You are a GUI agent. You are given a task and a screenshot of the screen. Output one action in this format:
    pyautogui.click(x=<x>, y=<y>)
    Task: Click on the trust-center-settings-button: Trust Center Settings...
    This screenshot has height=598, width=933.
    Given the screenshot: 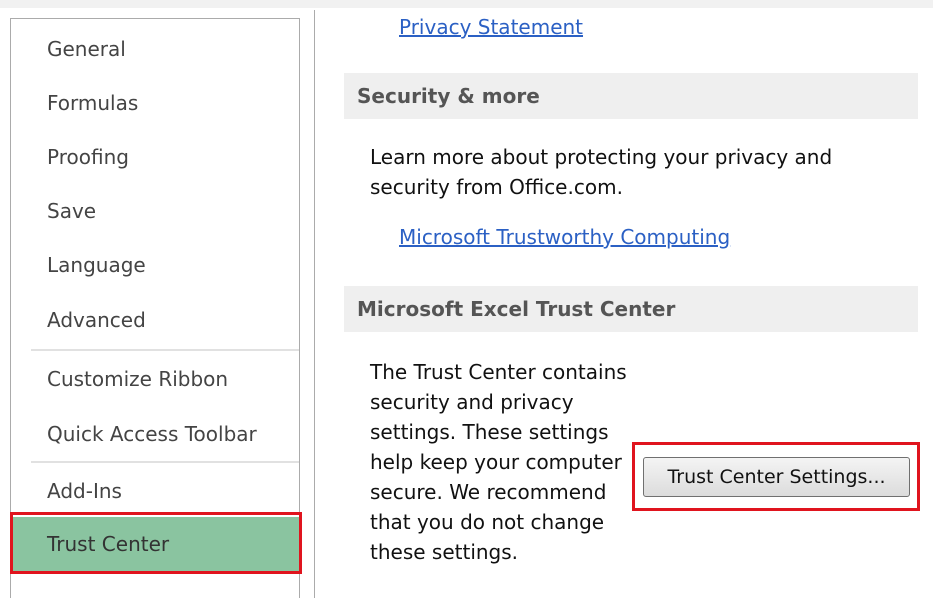 What is the action you would take?
    pyautogui.click(x=776, y=477)
    